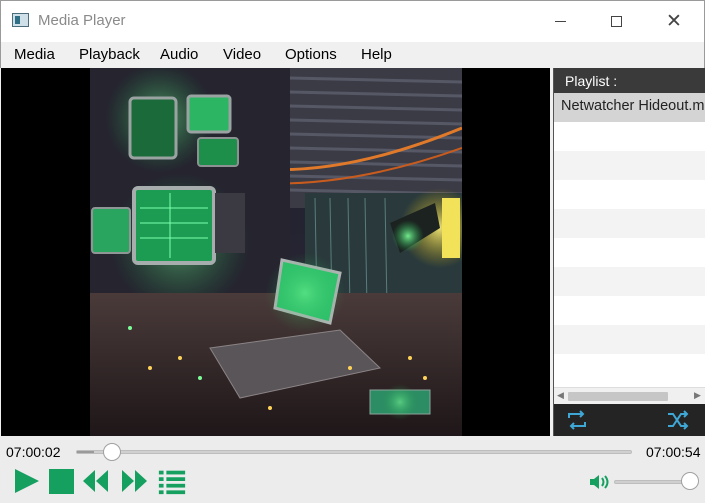 The width and height of the screenshot is (705, 503). Describe the element at coordinates (179, 54) in the screenshot. I see `menu-audio: Audio` at that location.